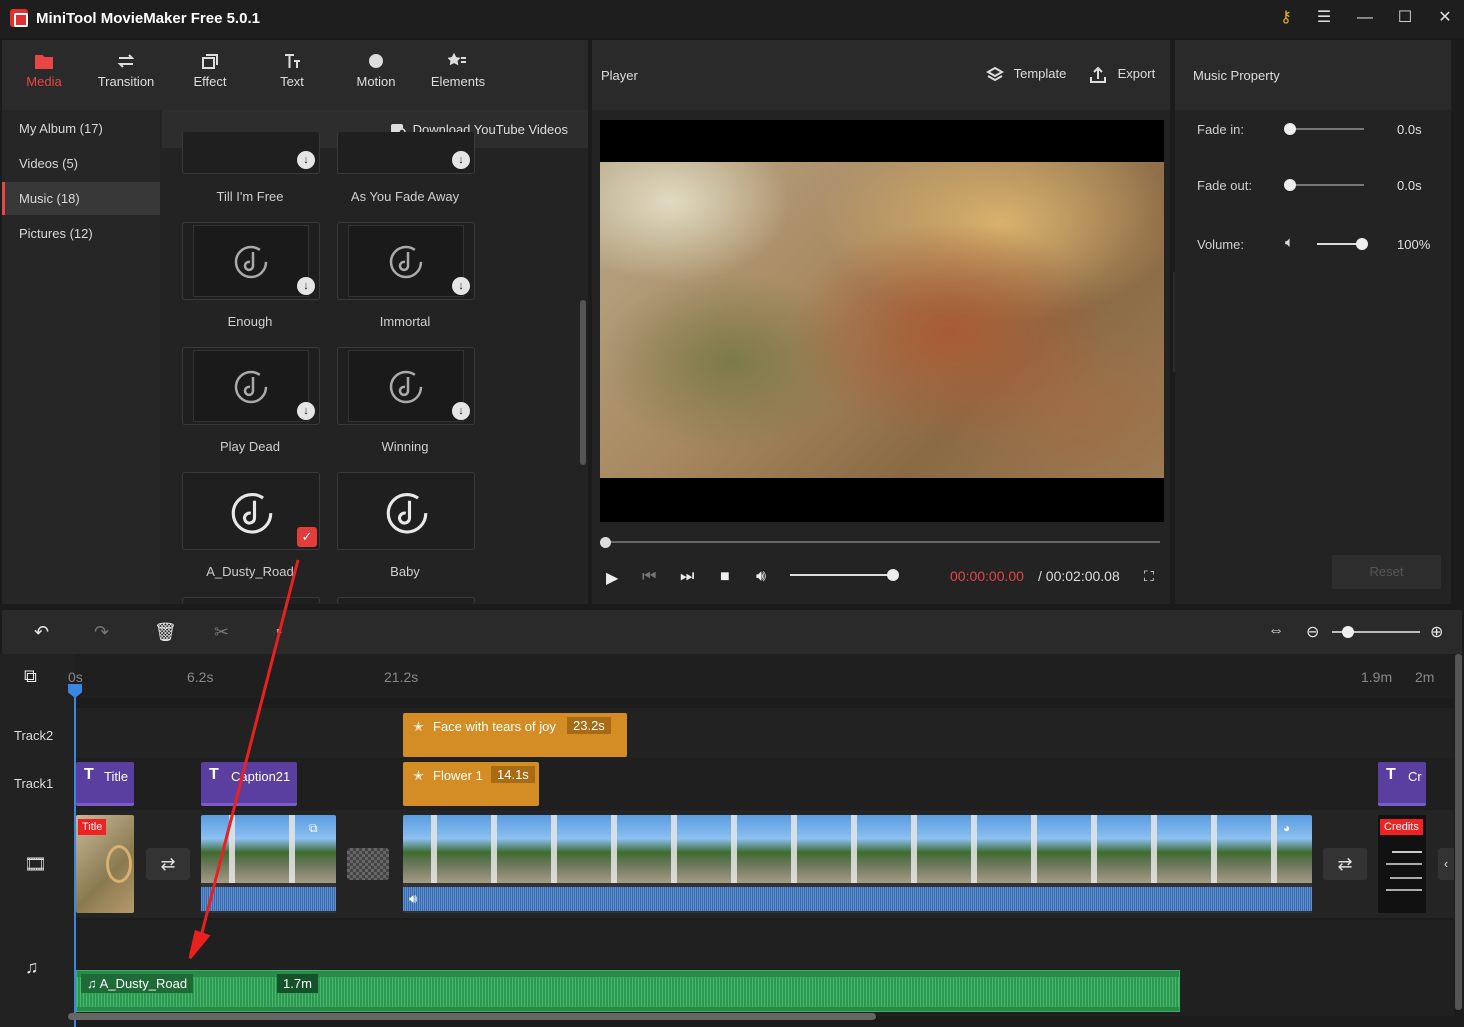  What do you see at coordinates (406, 386) in the screenshot?
I see `music-thumb-winning: ↓` at bounding box center [406, 386].